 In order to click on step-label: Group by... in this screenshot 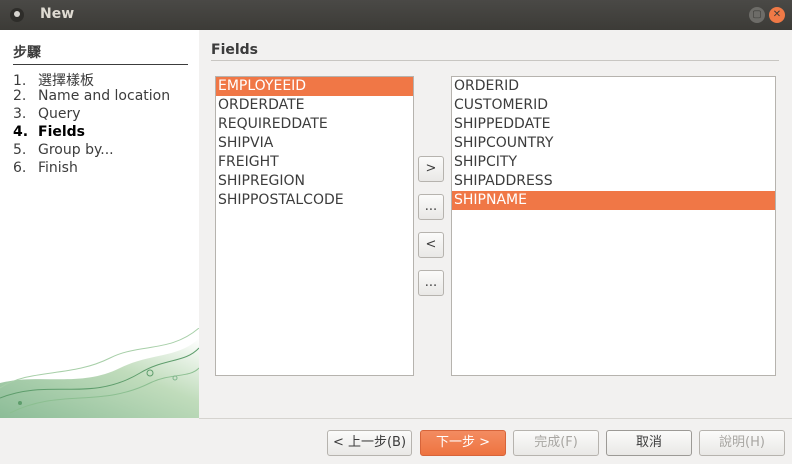, I will do `click(76, 150)`.